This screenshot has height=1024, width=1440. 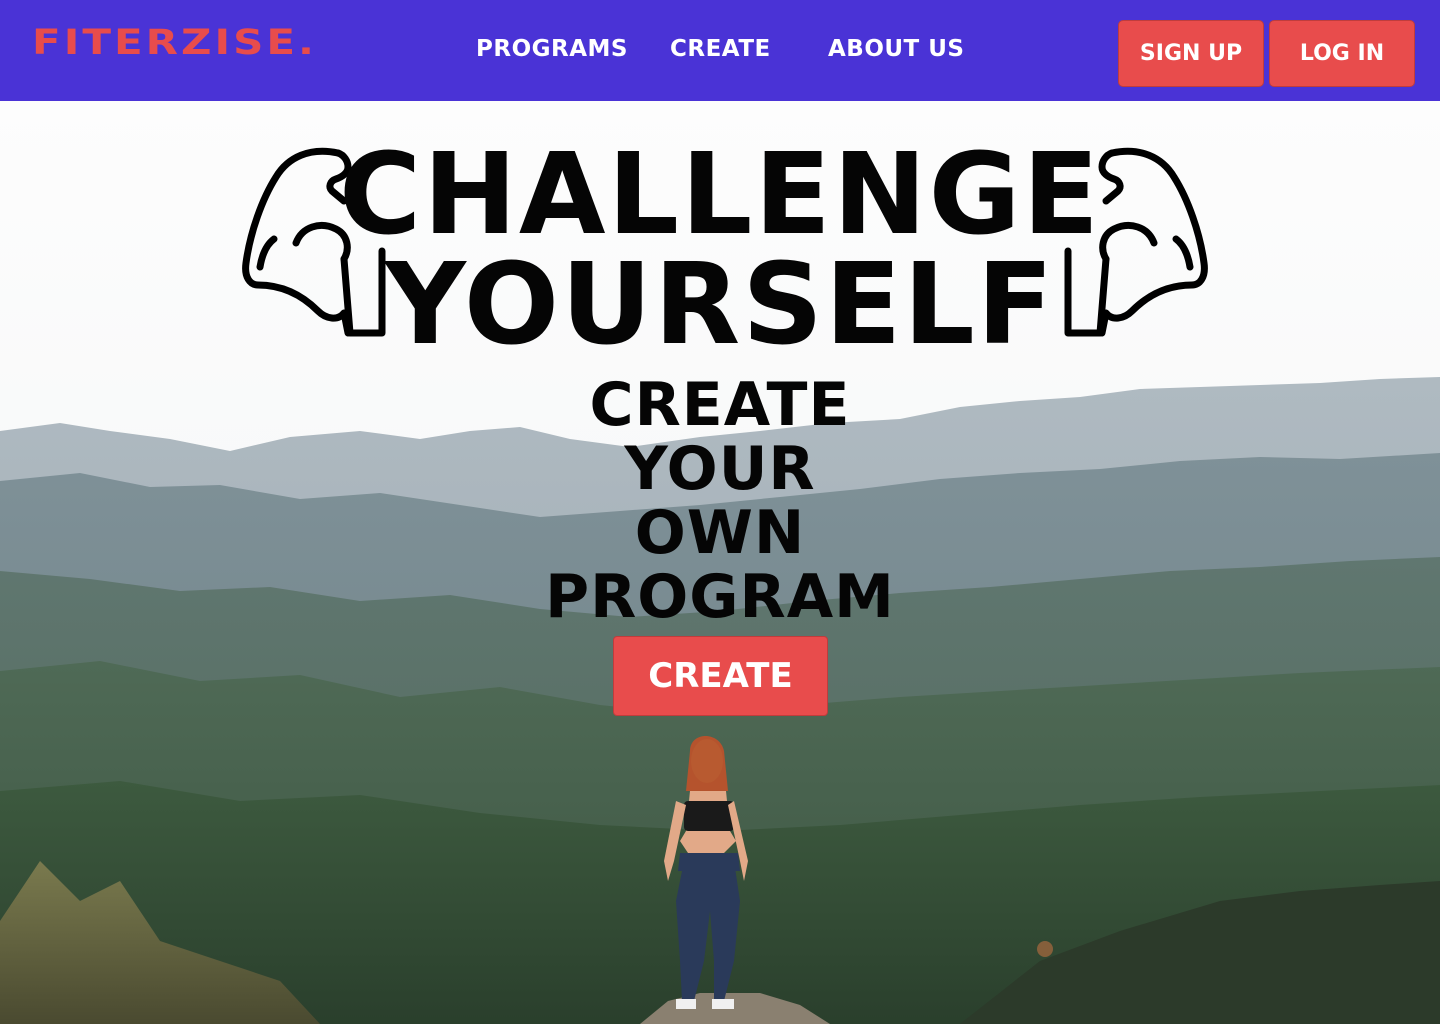 What do you see at coordinates (720, 676) in the screenshot?
I see `create-cta-button: CREATE` at bounding box center [720, 676].